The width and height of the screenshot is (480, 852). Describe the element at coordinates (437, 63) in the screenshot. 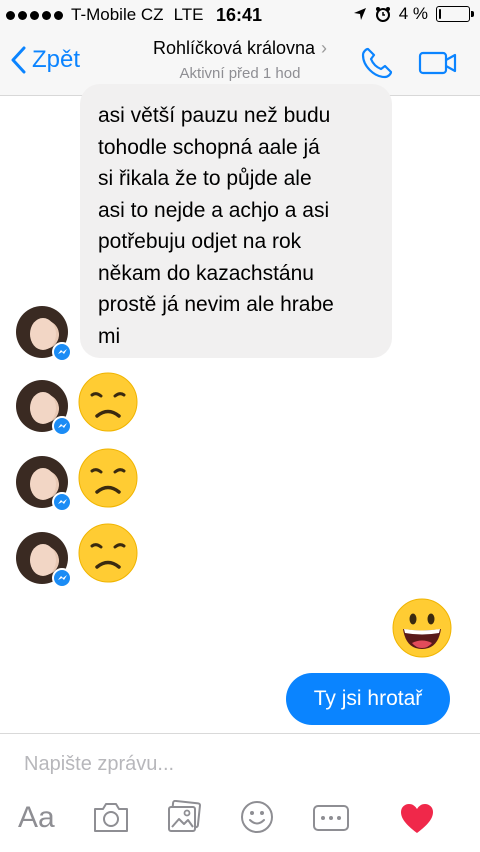

I see `video-camera-icon` at that location.